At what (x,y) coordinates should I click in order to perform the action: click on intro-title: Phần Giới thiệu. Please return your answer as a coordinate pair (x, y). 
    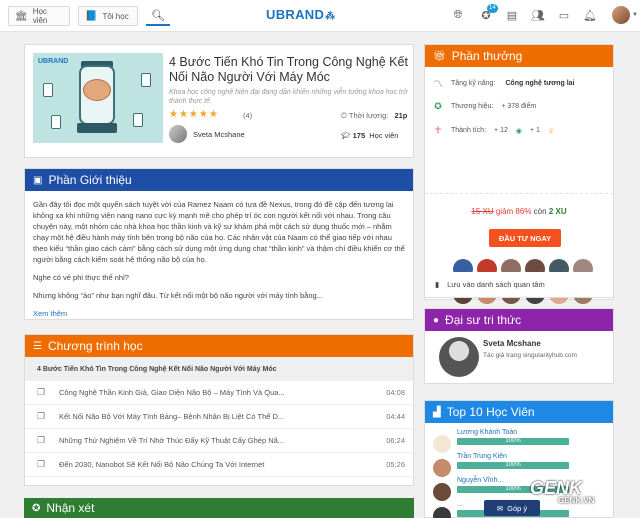
    Looking at the image, I should click on (90, 180).